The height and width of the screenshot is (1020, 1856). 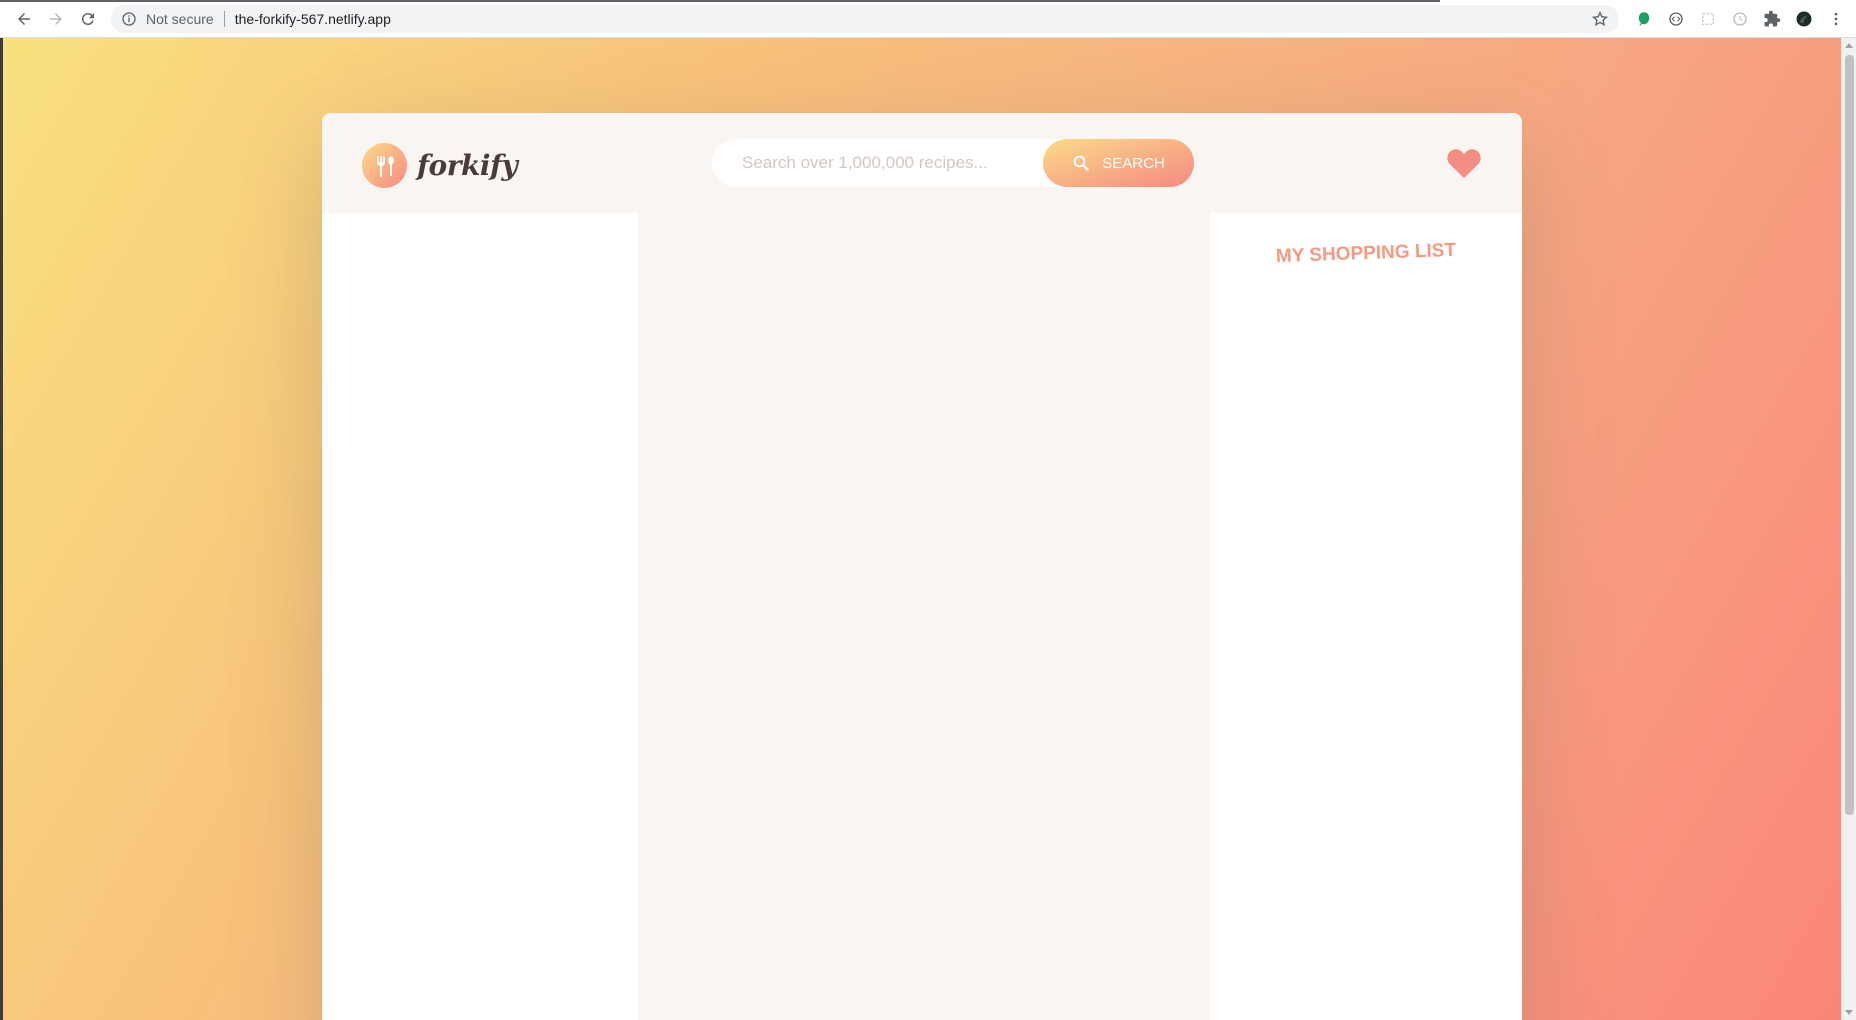 I want to click on browser-menu-button, so click(x=1836, y=19).